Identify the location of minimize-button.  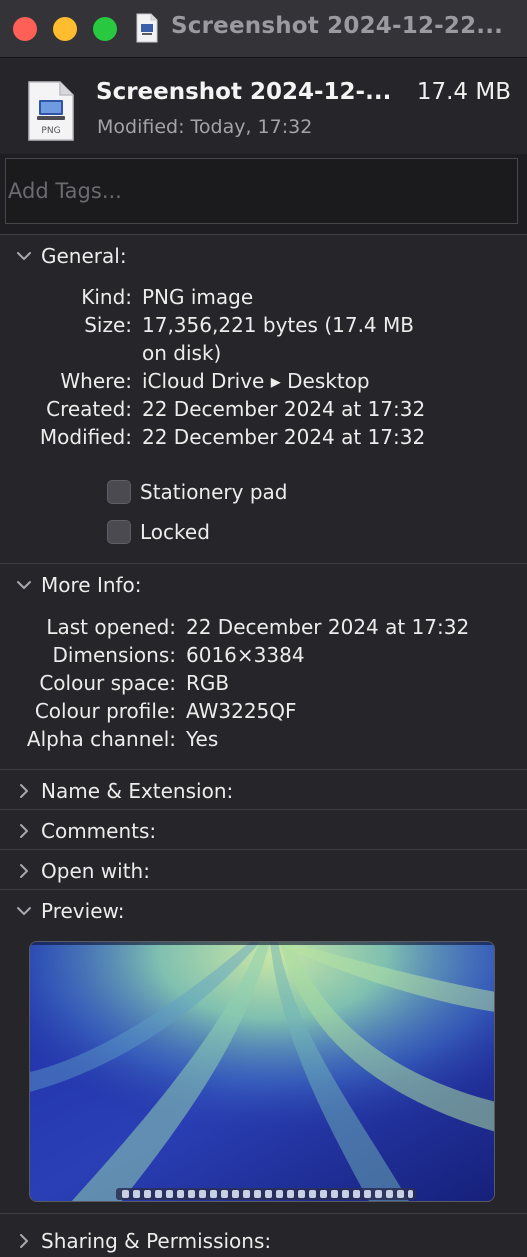
(65, 29).